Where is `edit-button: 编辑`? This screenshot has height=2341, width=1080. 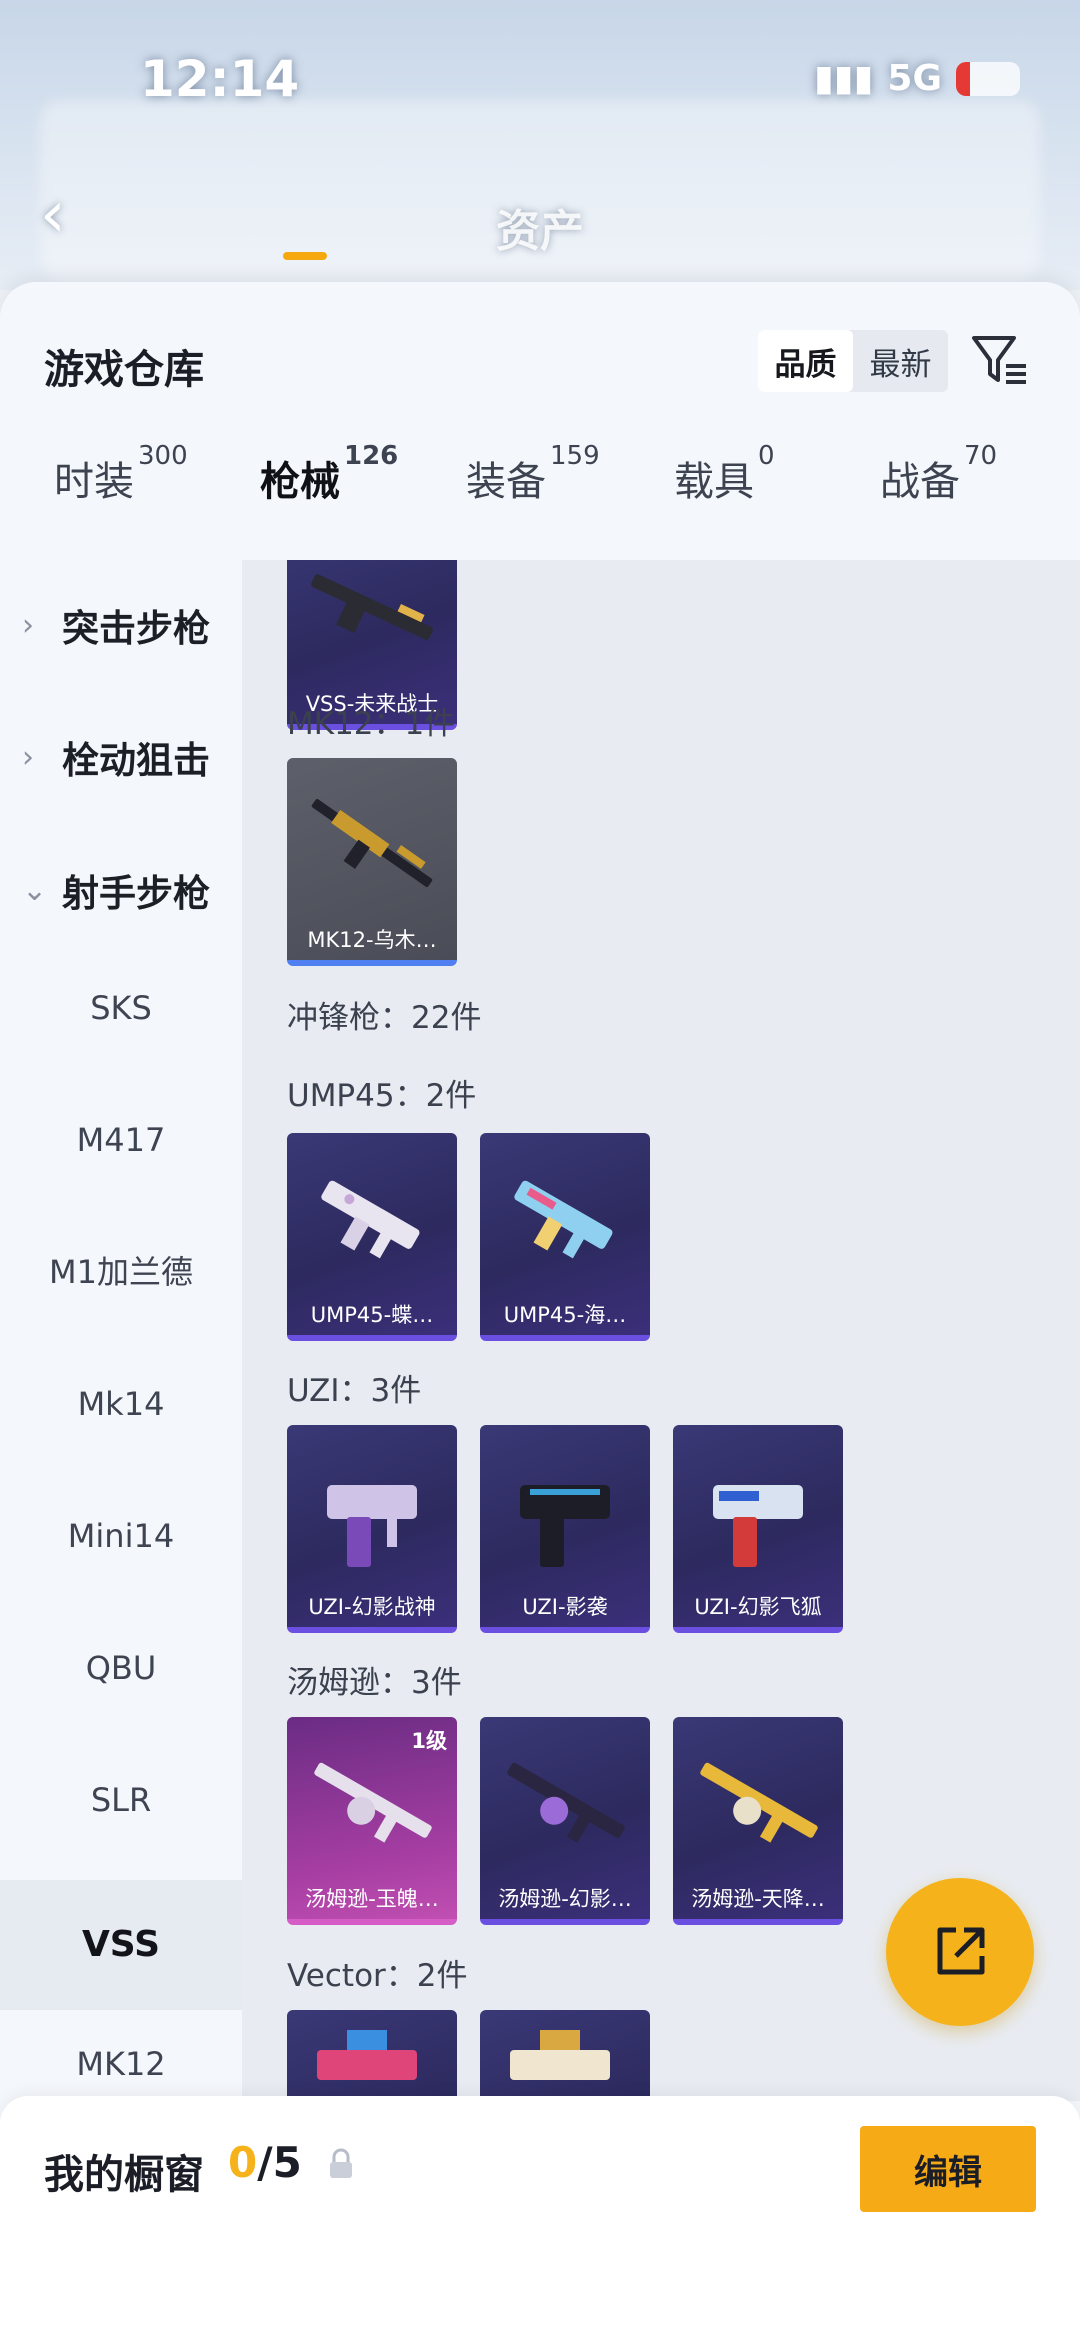 edit-button: 编辑 is located at coordinates (948, 2169).